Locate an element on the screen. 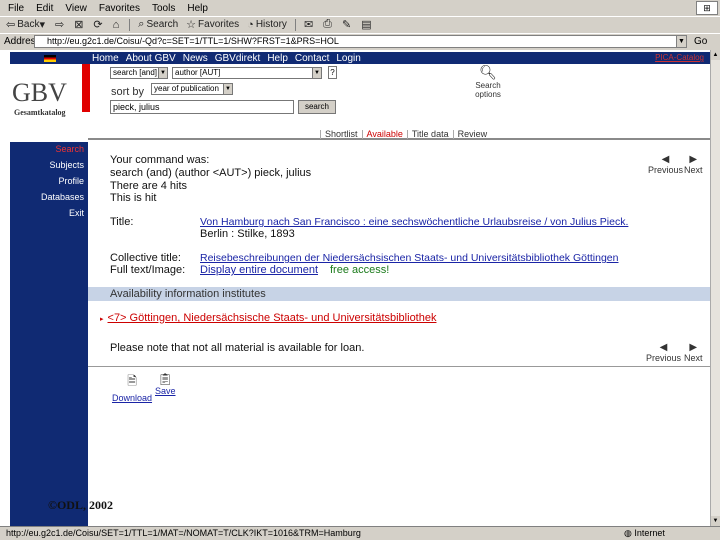 The width and height of the screenshot is (720, 540). copyright-text: ©ODL, 2002 is located at coordinates (80, 505).